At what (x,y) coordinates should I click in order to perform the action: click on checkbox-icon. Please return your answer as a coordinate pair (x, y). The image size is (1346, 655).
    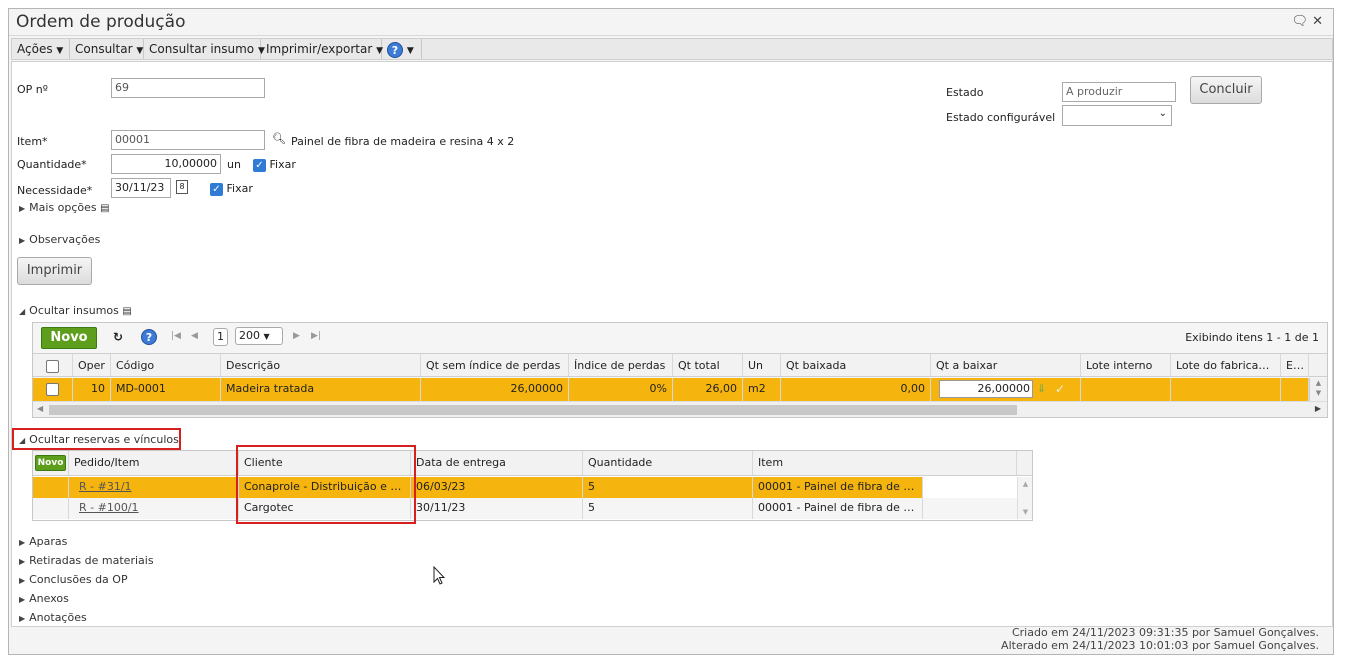
    Looking at the image, I should click on (52, 366).